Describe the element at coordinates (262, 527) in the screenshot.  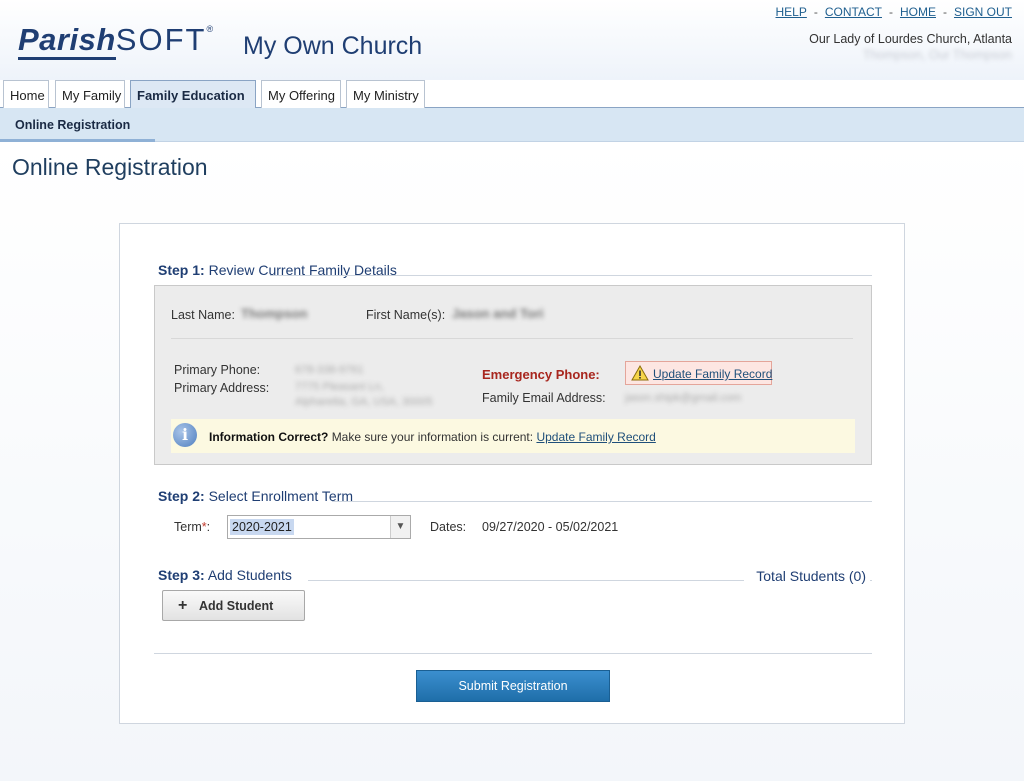
I see `term-select-value: 2020-2021` at that location.